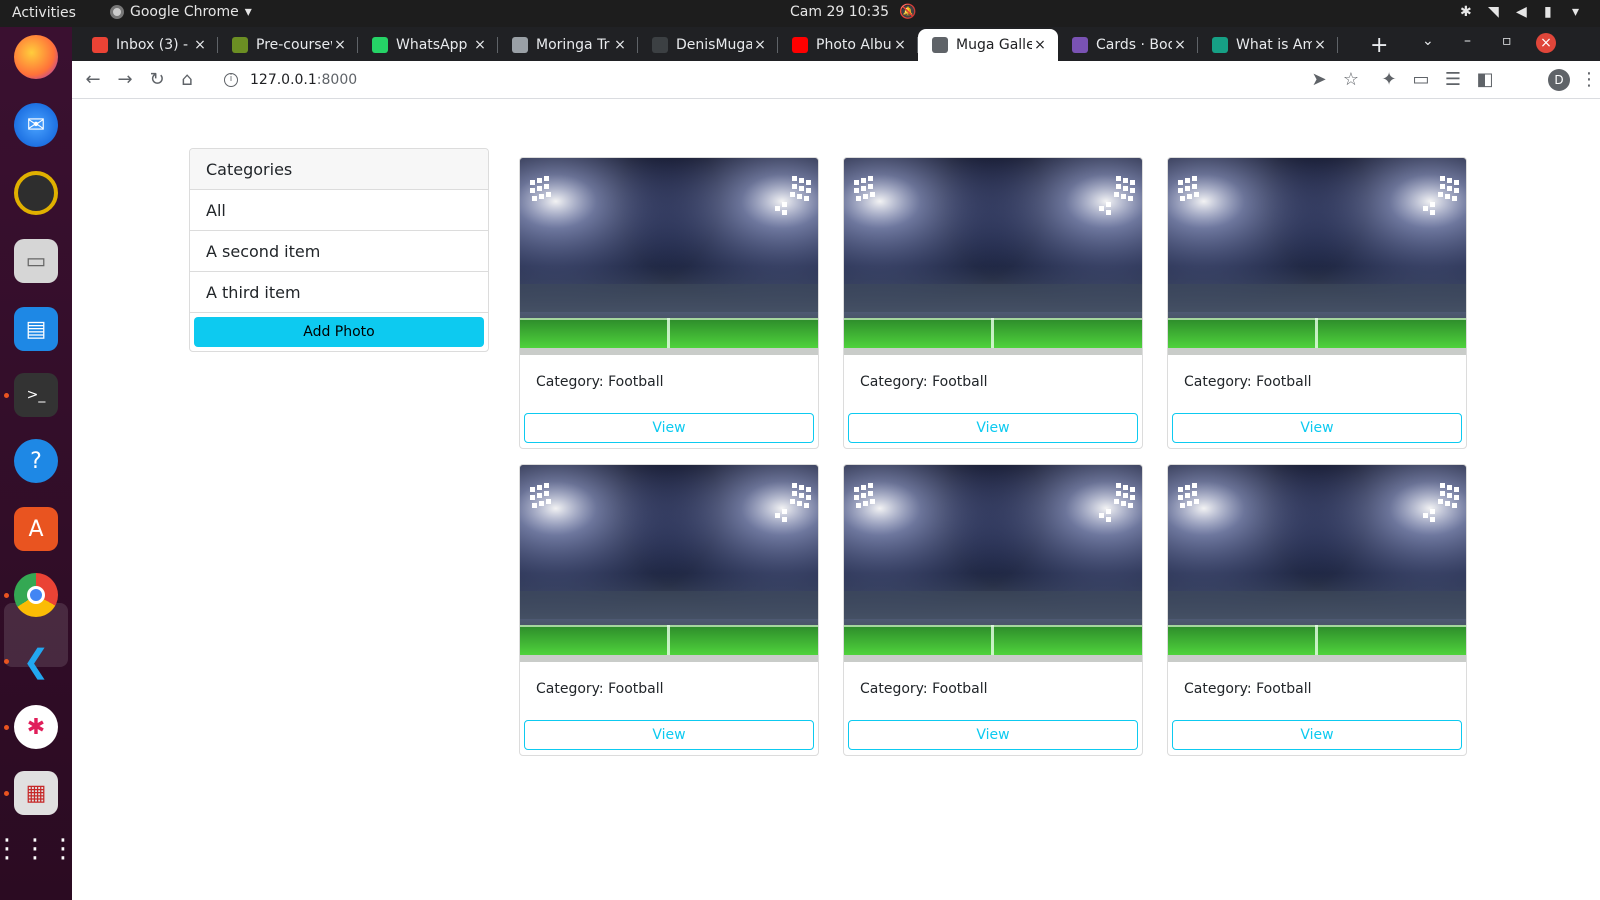  Describe the element at coordinates (1453, 80) in the screenshot. I see `reading-list-icon: ☰` at that location.